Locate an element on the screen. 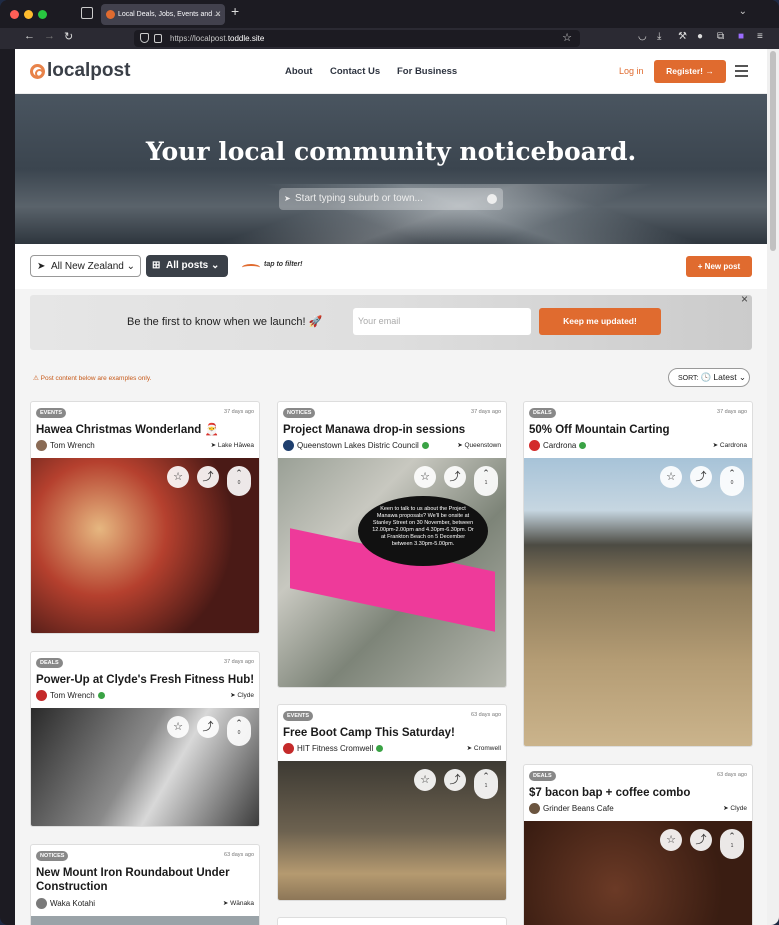 This screenshot has height=925, width=779. hero-title: Your local community noticeboard. is located at coordinates (391, 151).